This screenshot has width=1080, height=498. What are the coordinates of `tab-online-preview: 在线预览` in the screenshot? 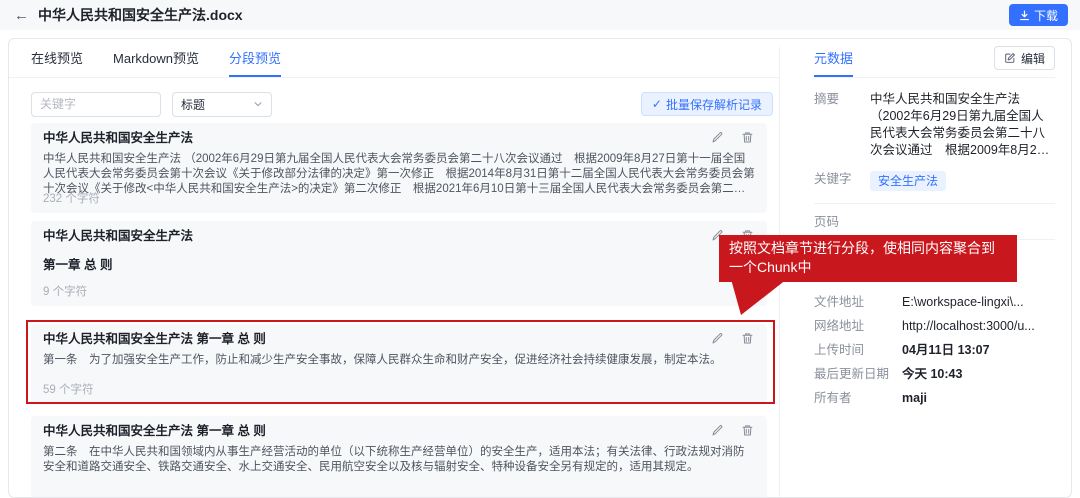 It's located at (57, 58).